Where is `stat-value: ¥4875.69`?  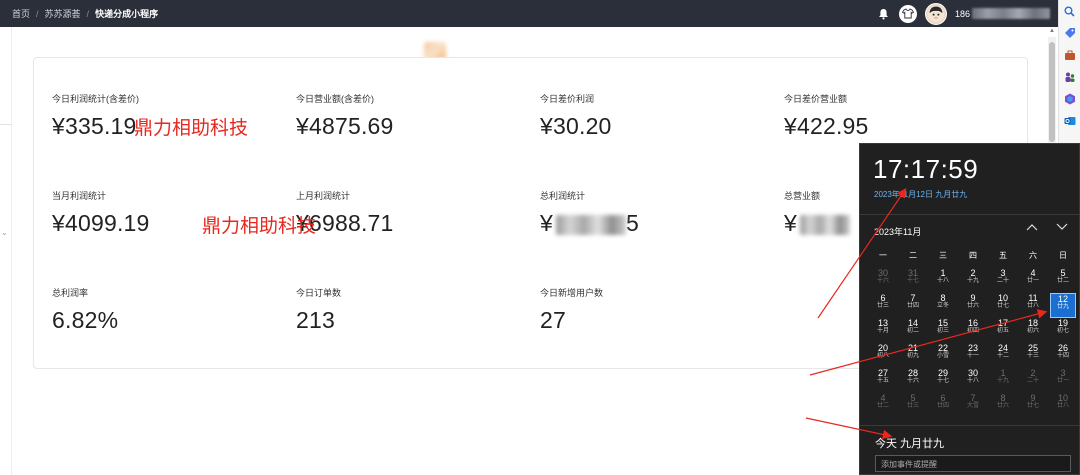
stat-value: ¥4875.69 is located at coordinates (345, 126).